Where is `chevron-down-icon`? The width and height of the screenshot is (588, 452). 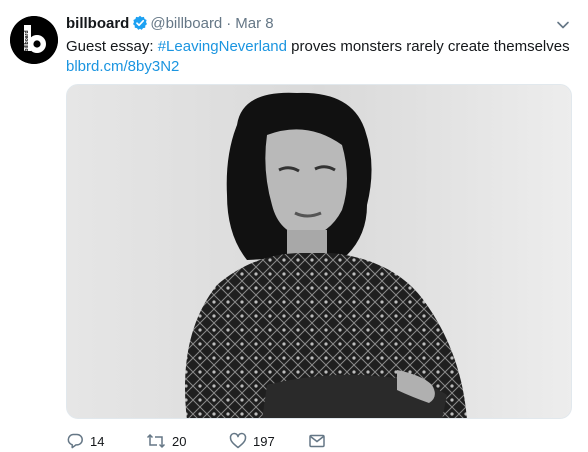
chevron-down-icon is located at coordinates (563, 27).